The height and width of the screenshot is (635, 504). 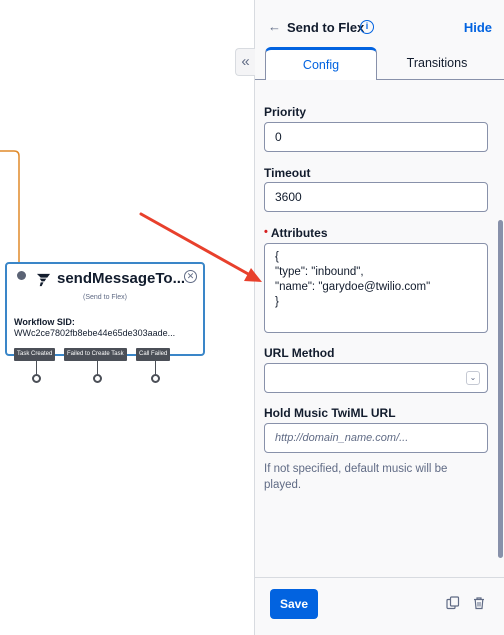 I want to click on input-port, so click(x=21, y=275).